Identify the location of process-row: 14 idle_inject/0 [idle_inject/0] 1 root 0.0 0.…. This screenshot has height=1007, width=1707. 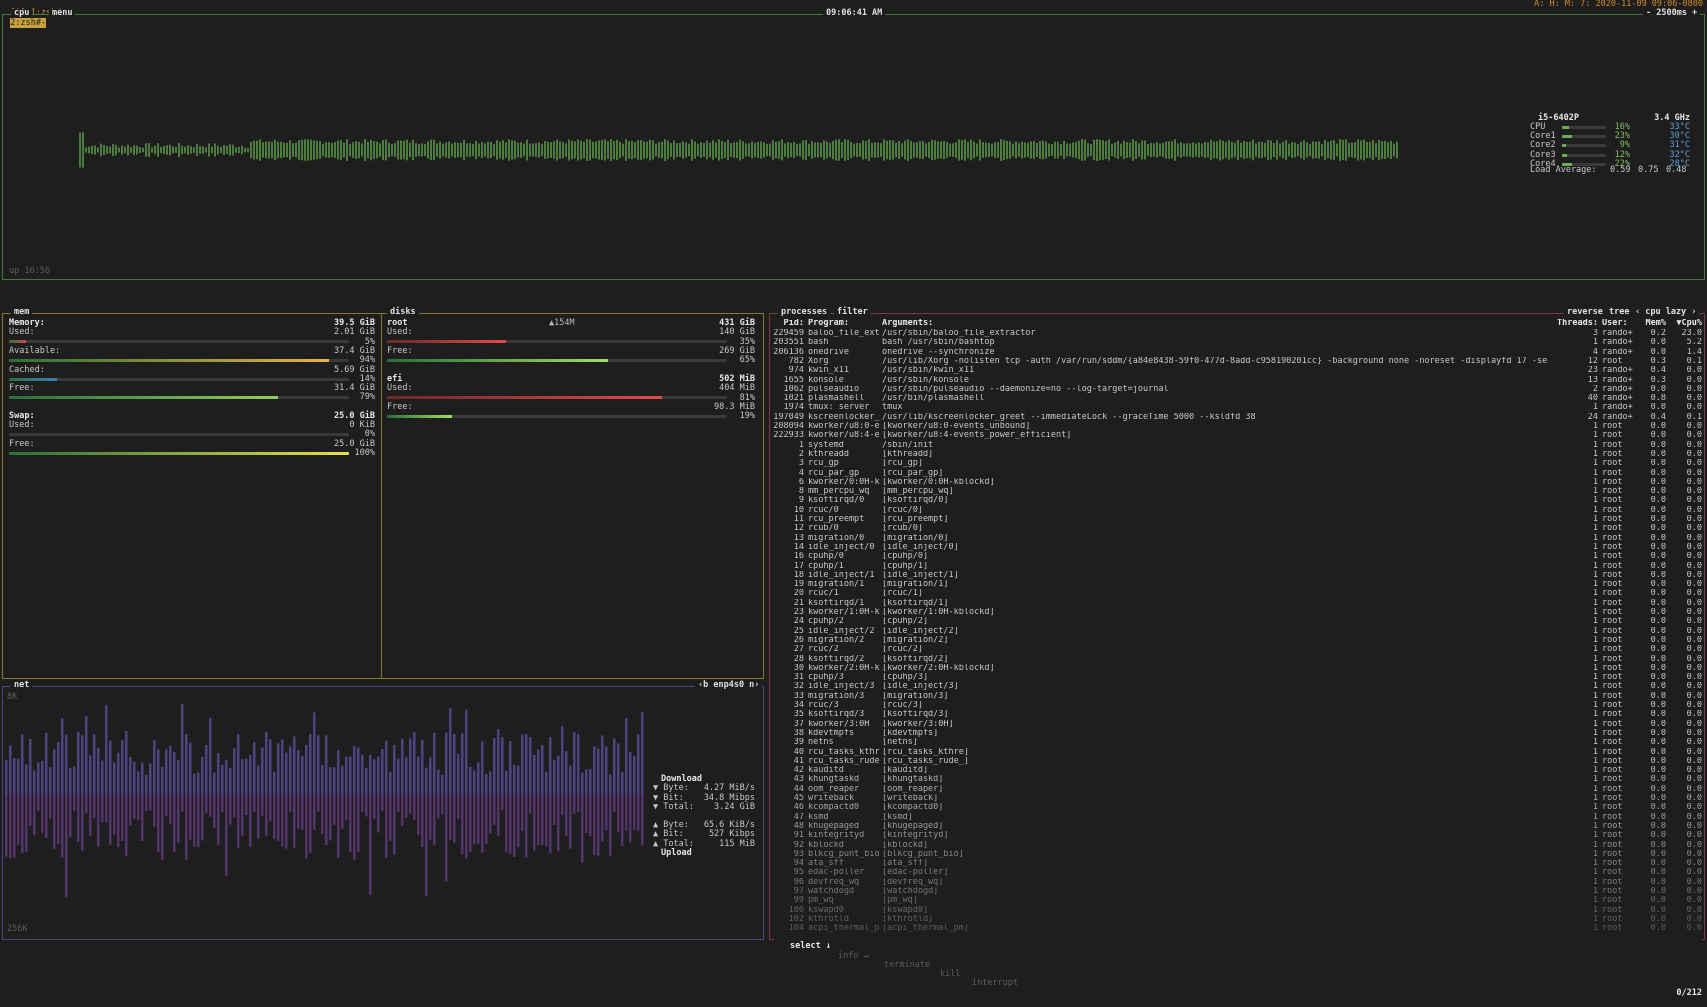
(1237, 547).